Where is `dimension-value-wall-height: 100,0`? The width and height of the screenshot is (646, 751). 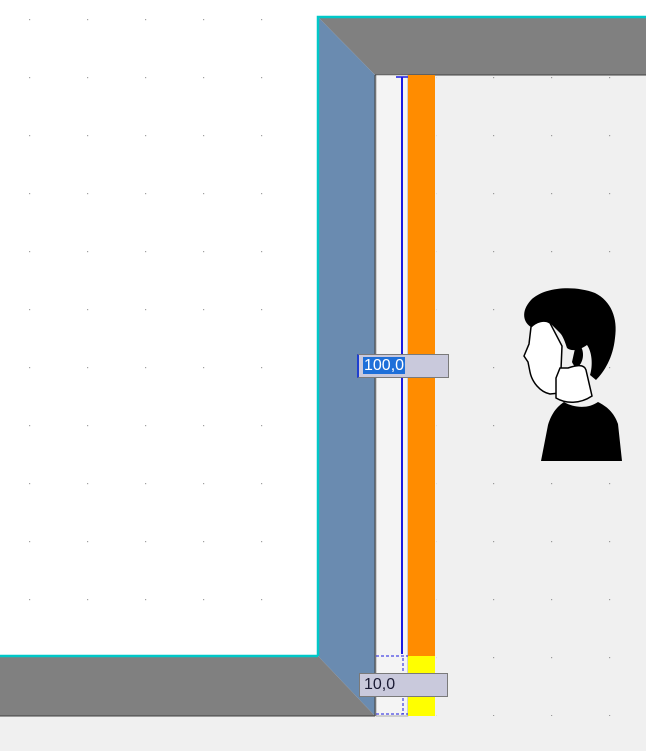
dimension-value-wall-height: 100,0 is located at coordinates (384, 365).